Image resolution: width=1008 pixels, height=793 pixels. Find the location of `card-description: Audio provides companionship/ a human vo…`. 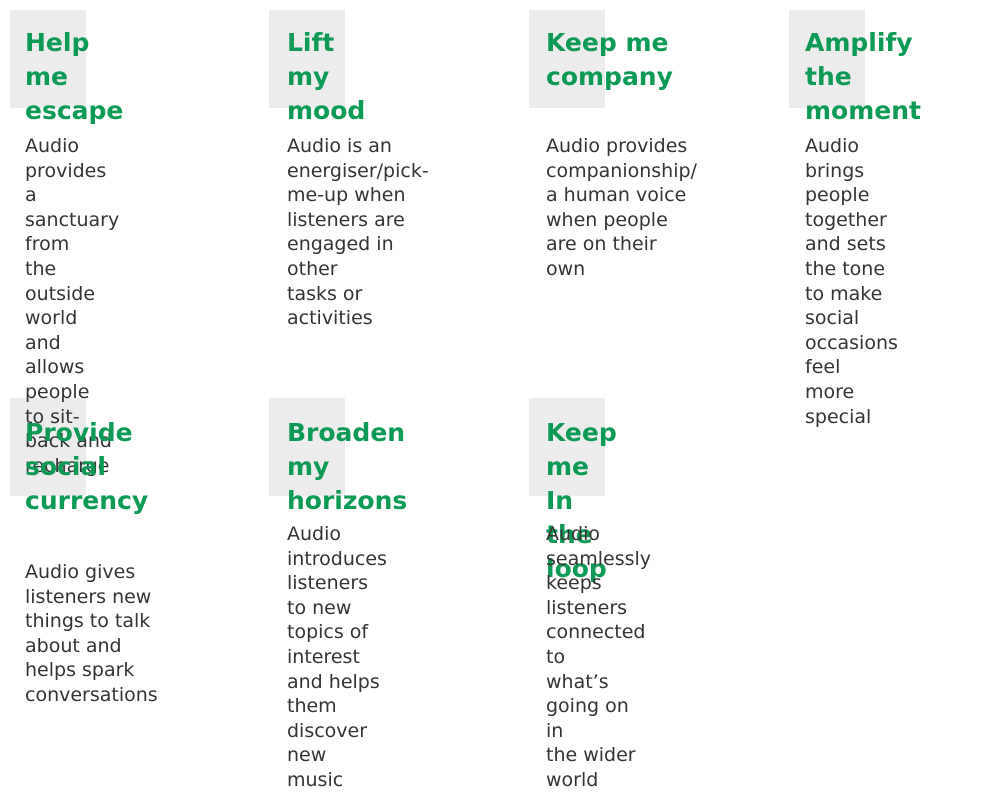

card-description: Audio provides companionship/ a human vo… is located at coordinates (621, 207).